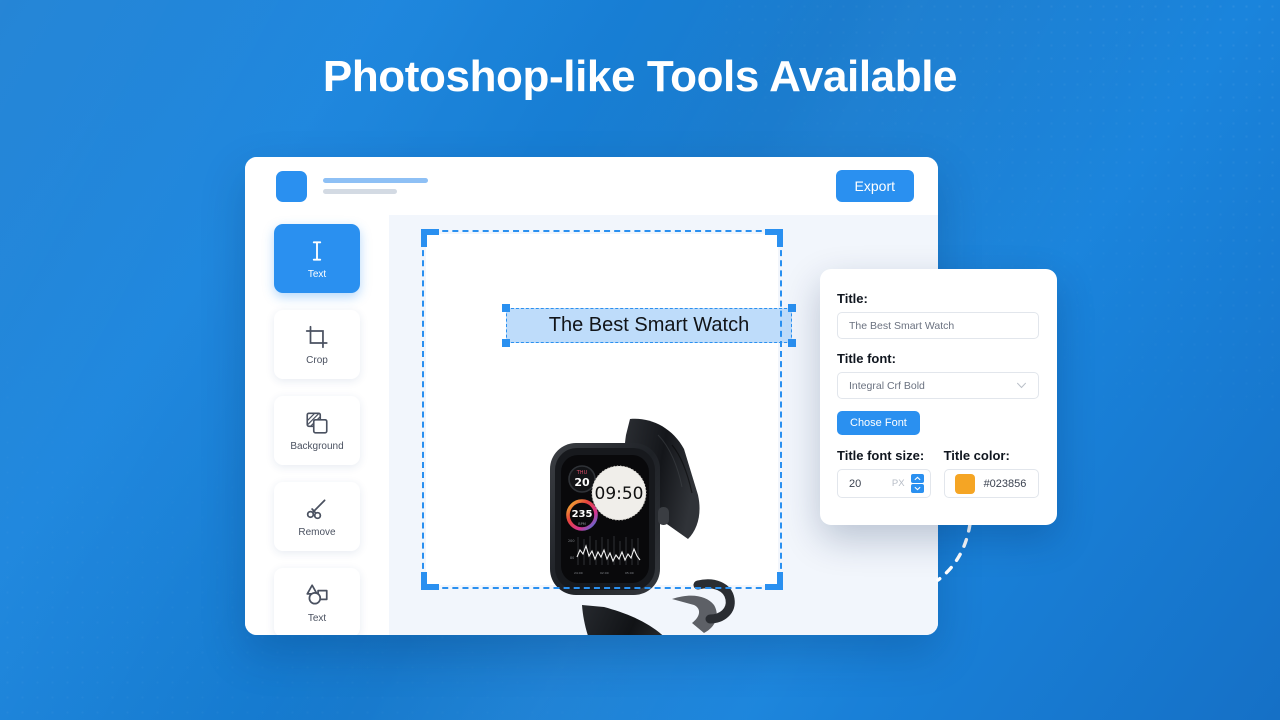  Describe the element at coordinates (317, 446) in the screenshot. I see `sidebar-tool-label: Background` at that location.